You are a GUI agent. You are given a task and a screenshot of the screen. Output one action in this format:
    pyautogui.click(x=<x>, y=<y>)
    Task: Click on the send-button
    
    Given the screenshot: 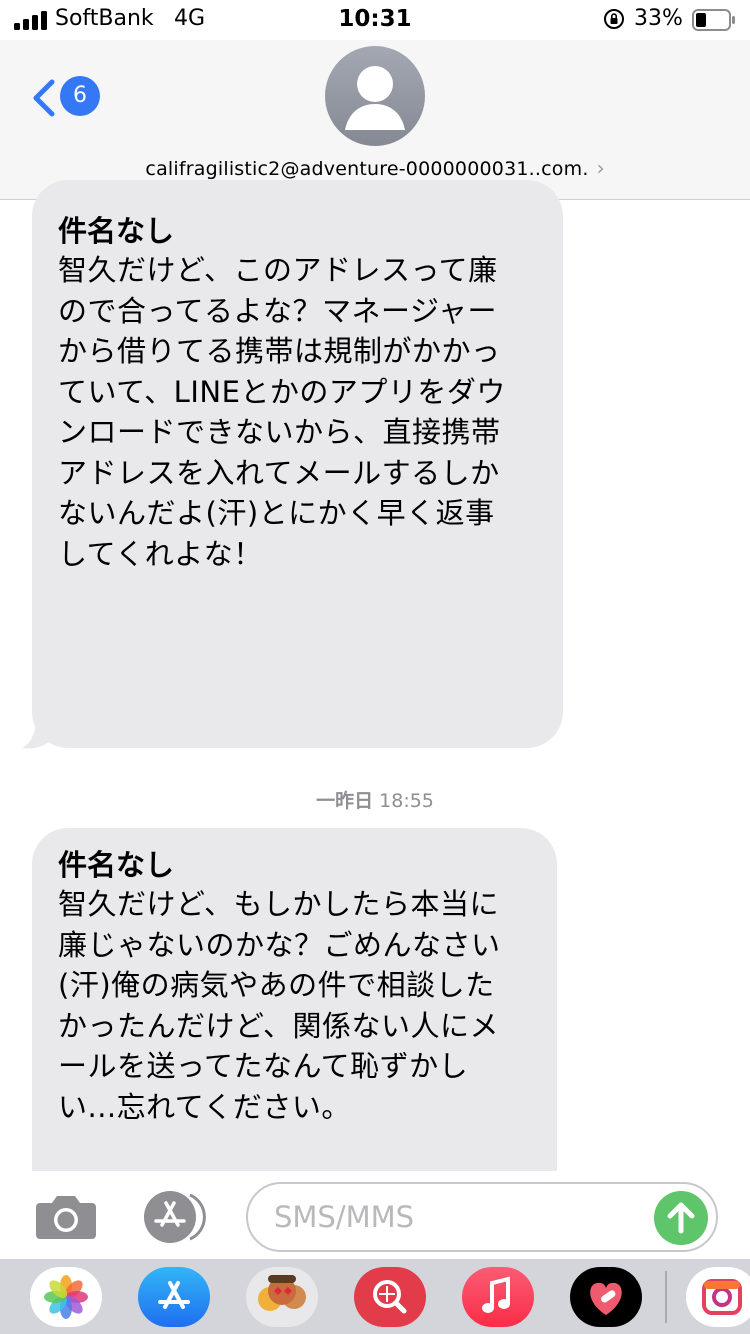 What is the action you would take?
    pyautogui.click(x=681, y=1218)
    